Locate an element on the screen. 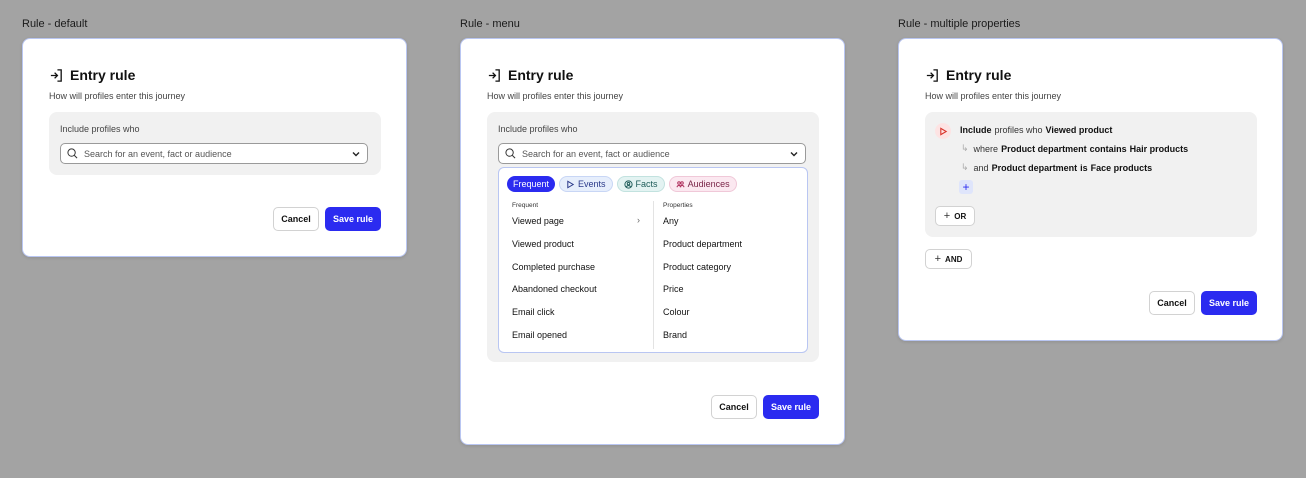  condition-value: Hair products is located at coordinates (1159, 148).